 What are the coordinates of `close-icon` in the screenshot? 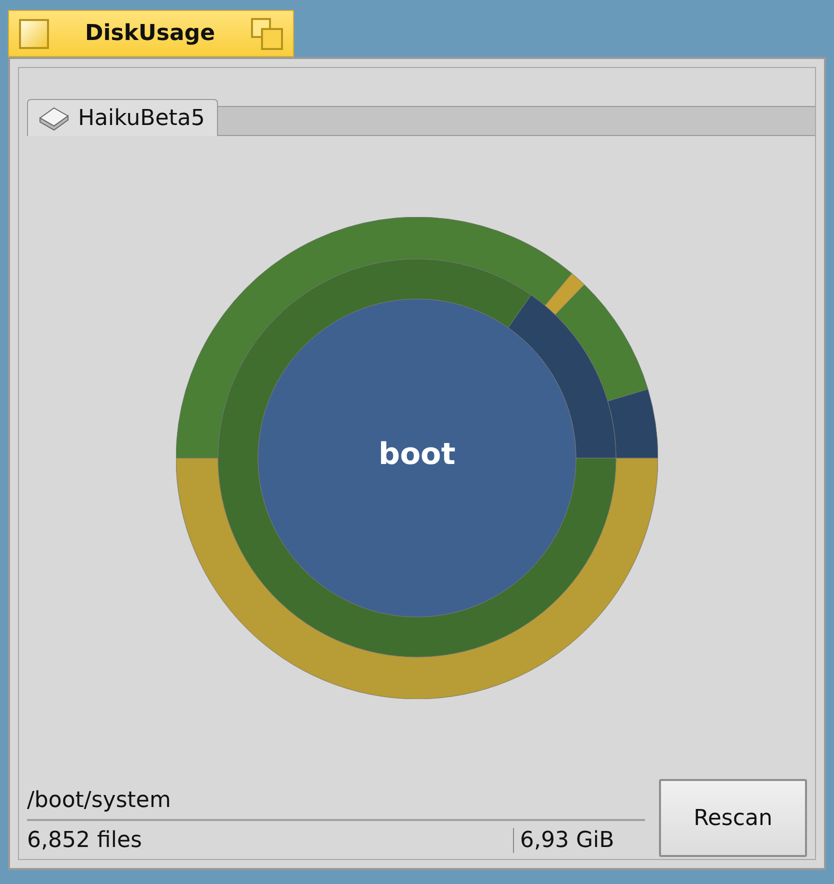 It's located at (34, 33).